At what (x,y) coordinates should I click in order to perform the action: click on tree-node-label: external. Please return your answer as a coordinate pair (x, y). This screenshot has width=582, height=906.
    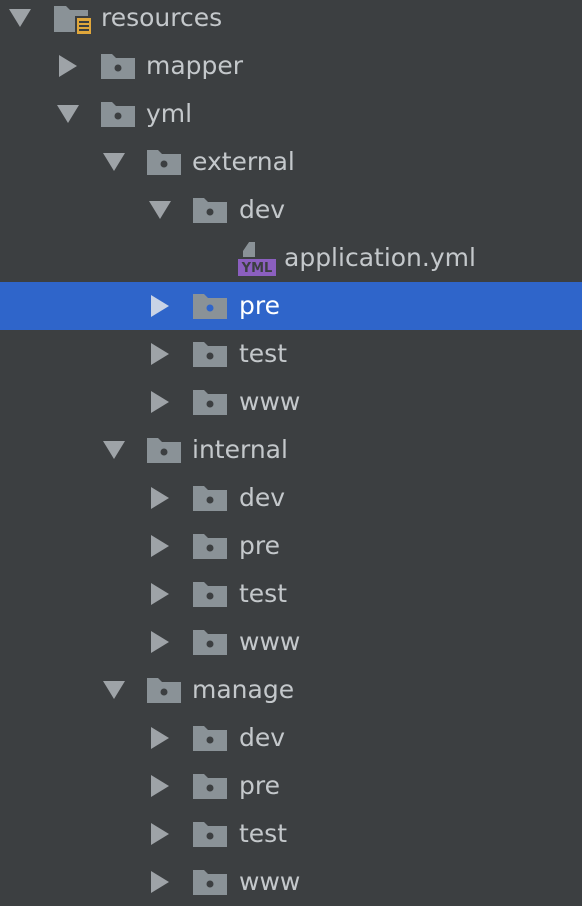
    Looking at the image, I should click on (243, 161).